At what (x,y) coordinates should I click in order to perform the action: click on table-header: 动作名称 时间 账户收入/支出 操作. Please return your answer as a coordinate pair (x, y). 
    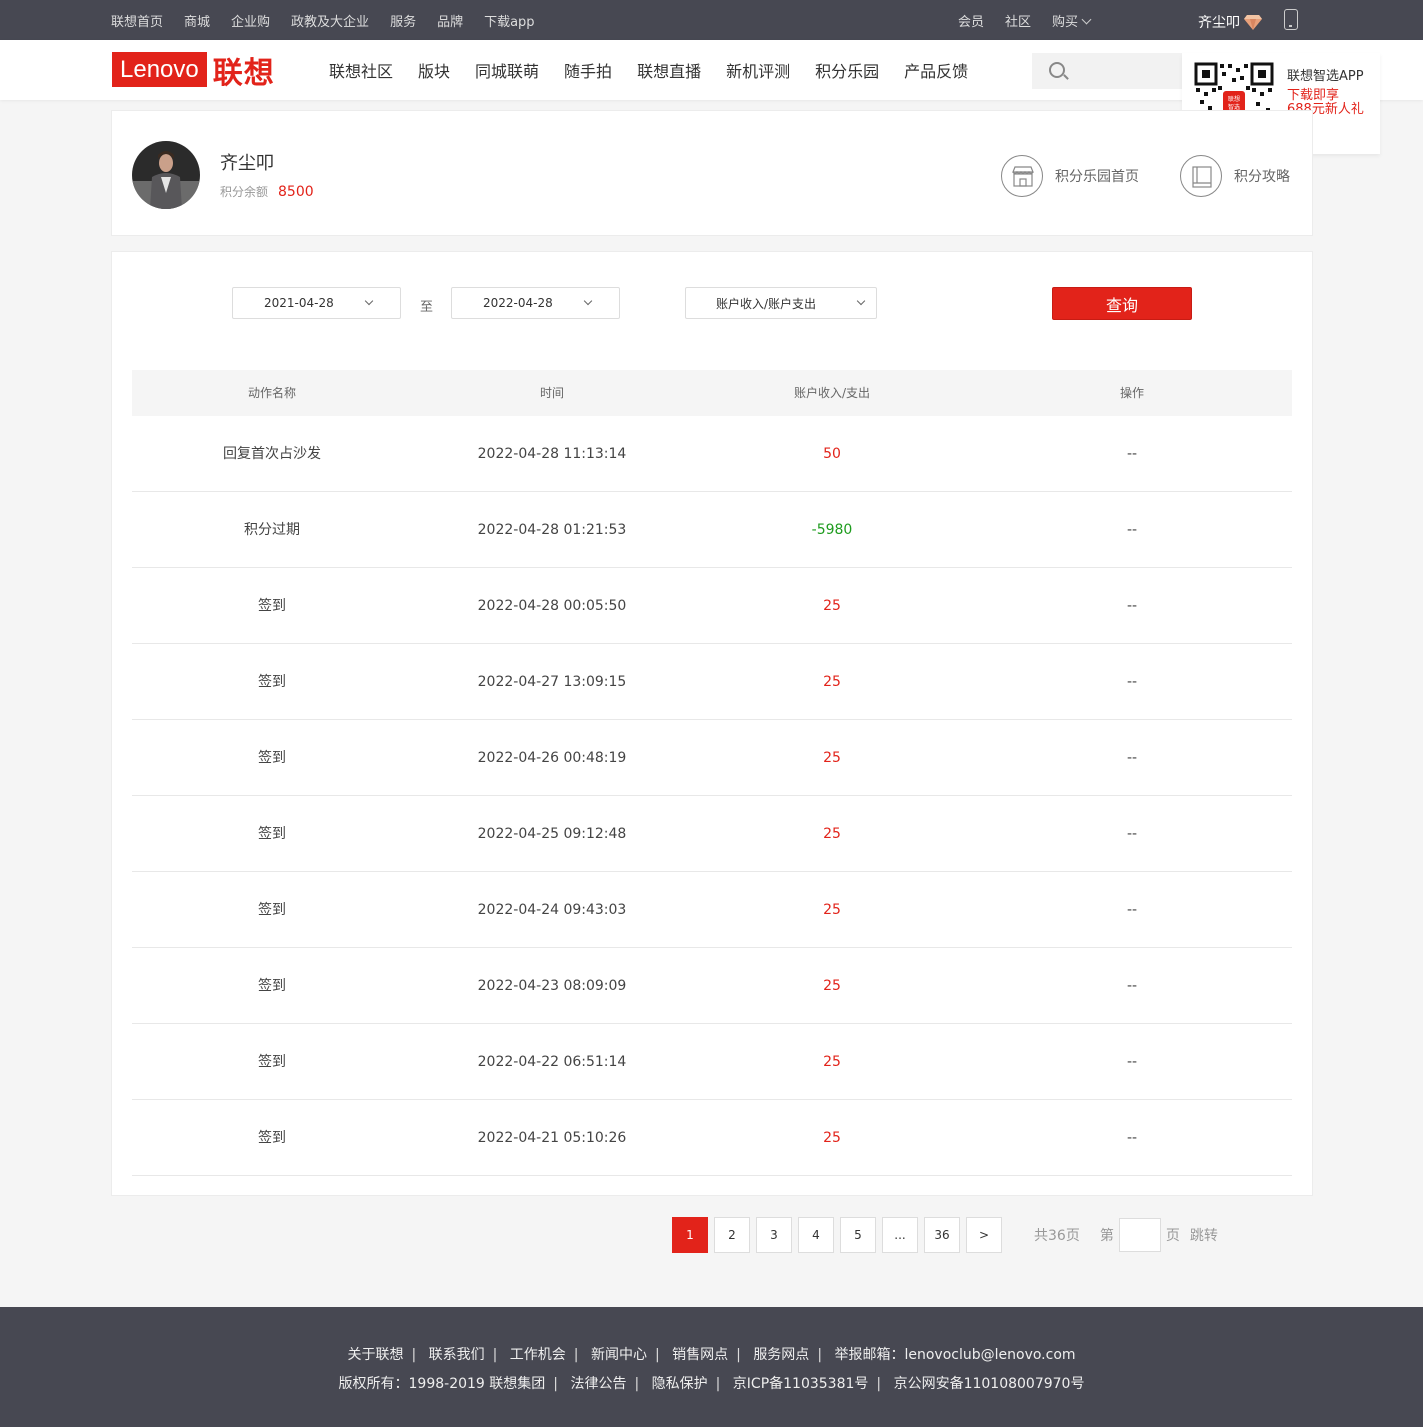
    Looking at the image, I should click on (712, 393).